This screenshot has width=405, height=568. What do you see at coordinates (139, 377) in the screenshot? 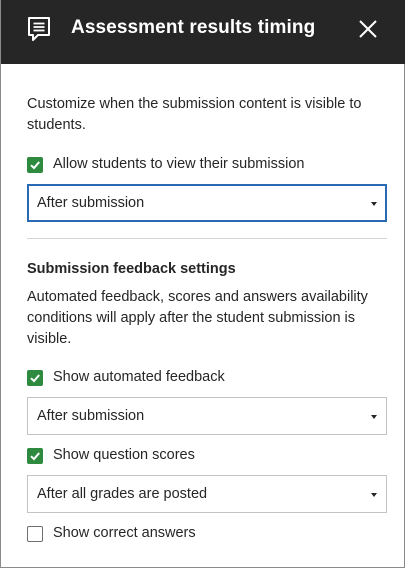
I see `show-automated-feedback-label: Show automated feedback` at bounding box center [139, 377].